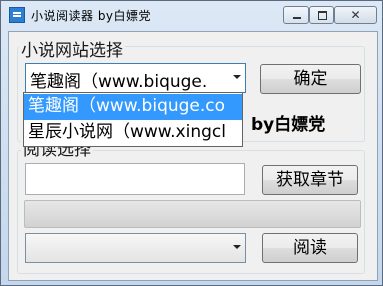 Image resolution: width=383 pixels, height=286 pixels. Describe the element at coordinates (310, 79) in the screenshot. I see `confirm-button: 确定` at that location.